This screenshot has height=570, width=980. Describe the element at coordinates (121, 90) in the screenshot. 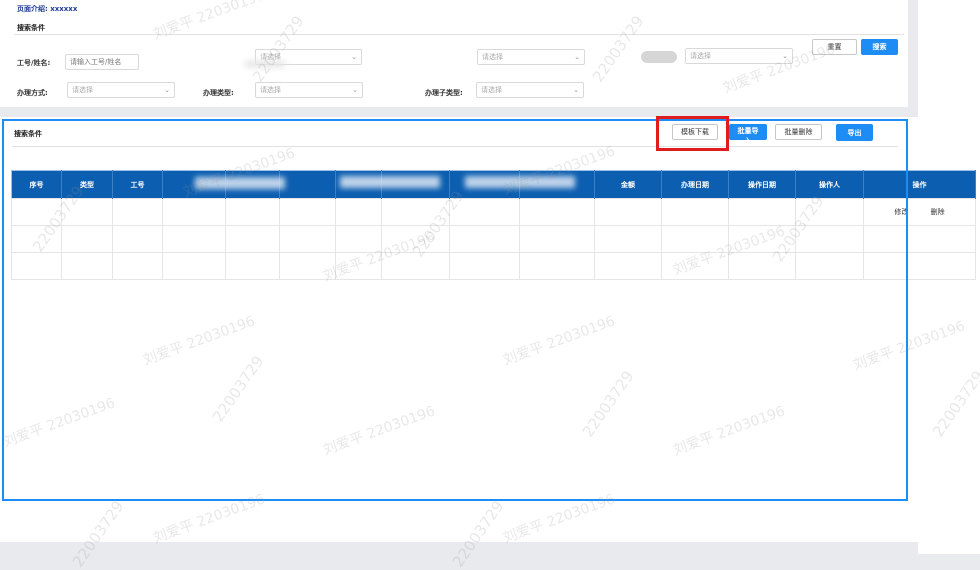

I see `method-select: 请选择 ⌄` at that location.